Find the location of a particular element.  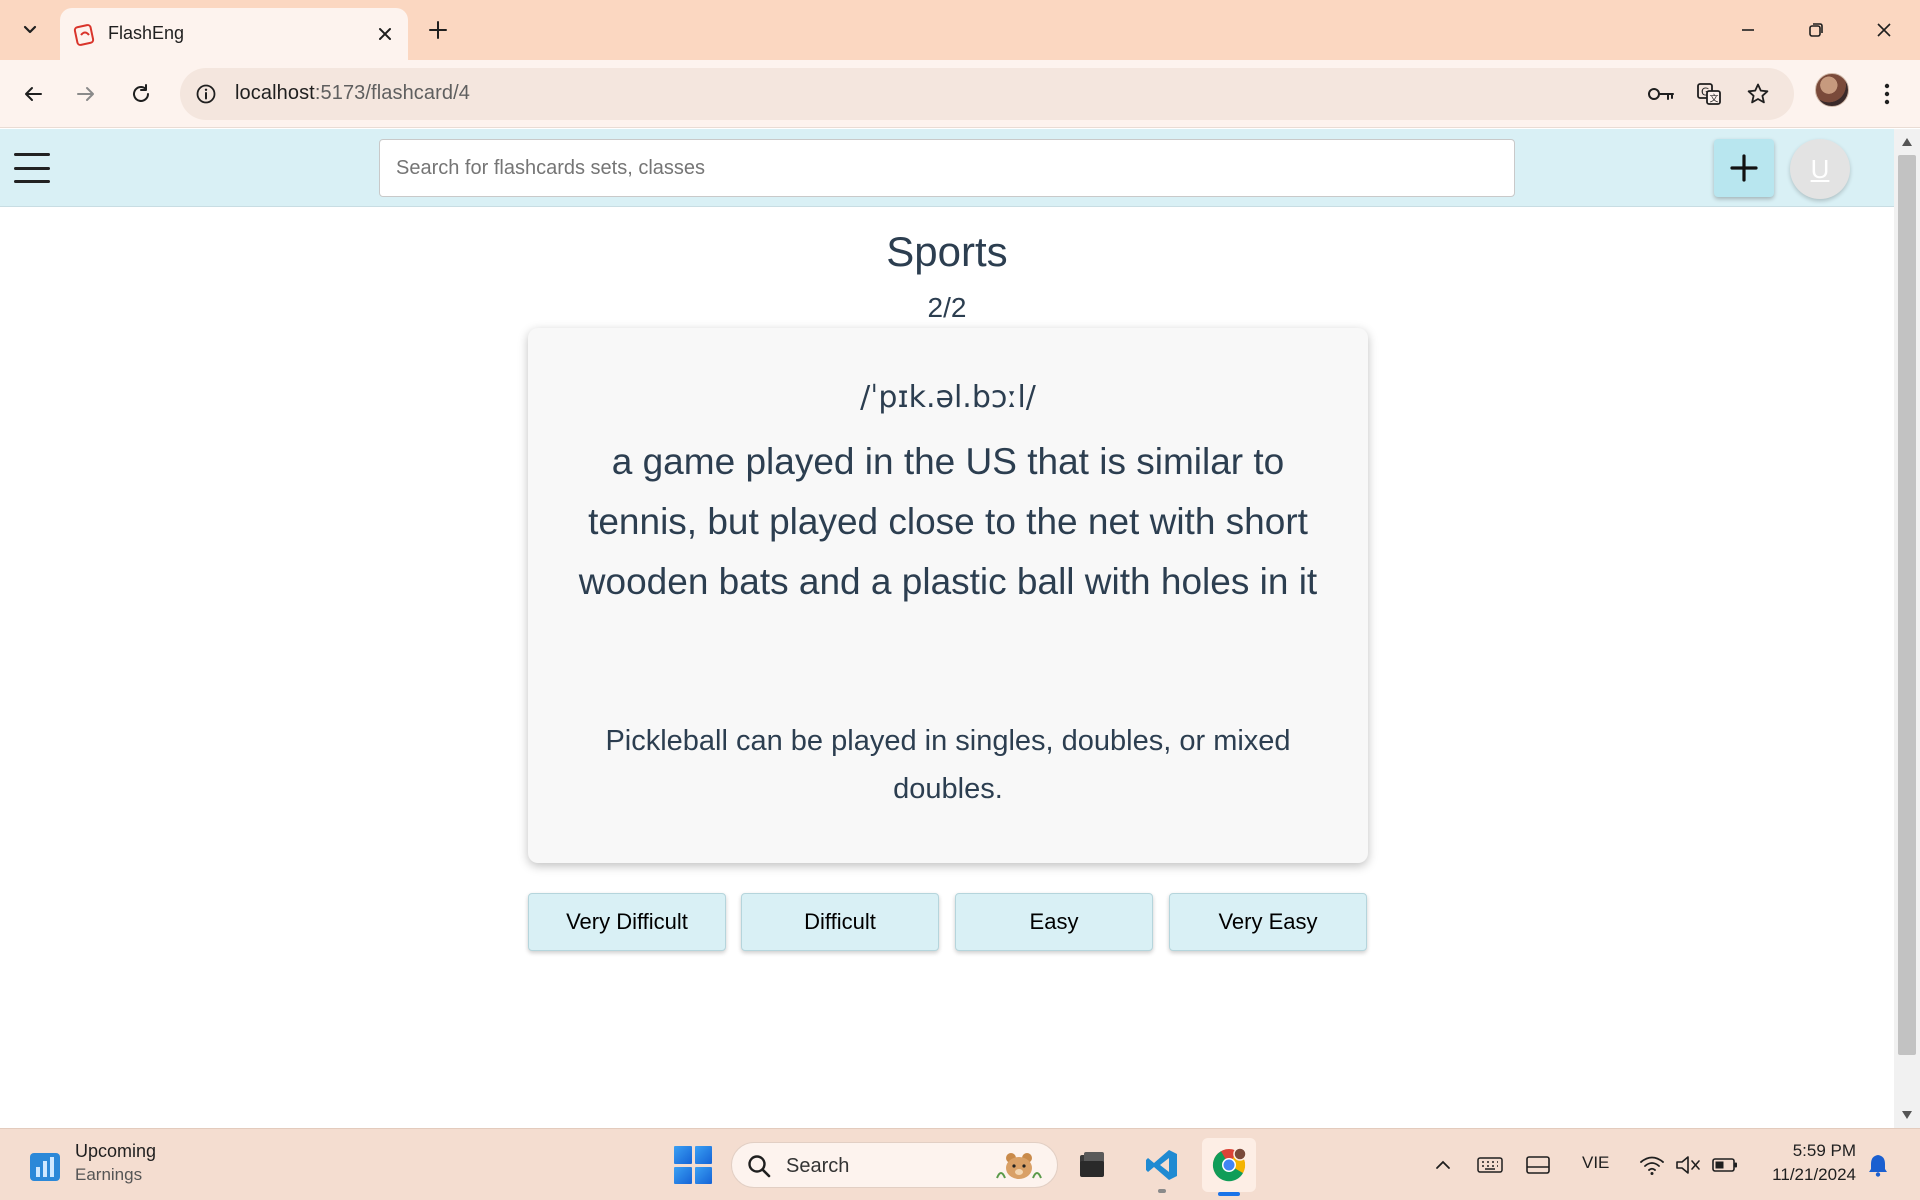

taskbar-vscode is located at coordinates (1162, 1167).